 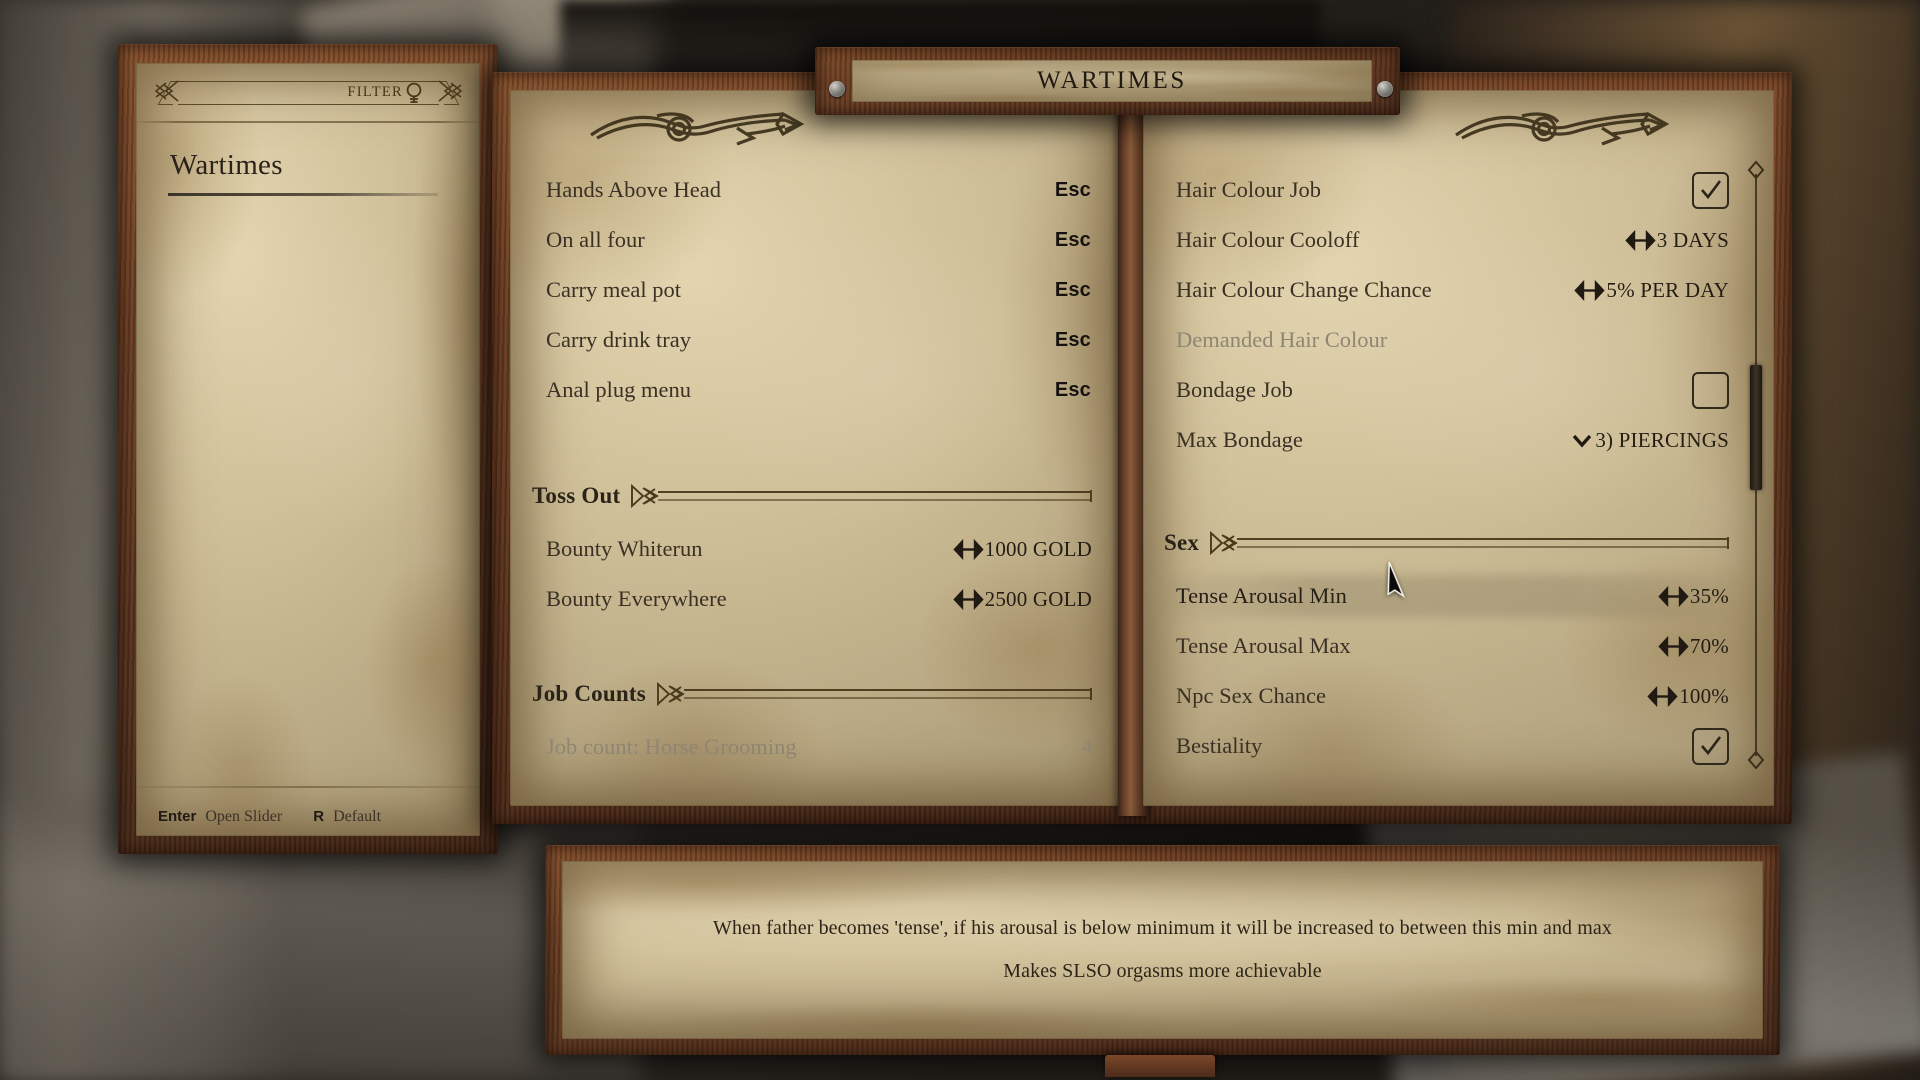 I want to click on row-label: Hair Colour Cooloff, so click(x=1268, y=239).